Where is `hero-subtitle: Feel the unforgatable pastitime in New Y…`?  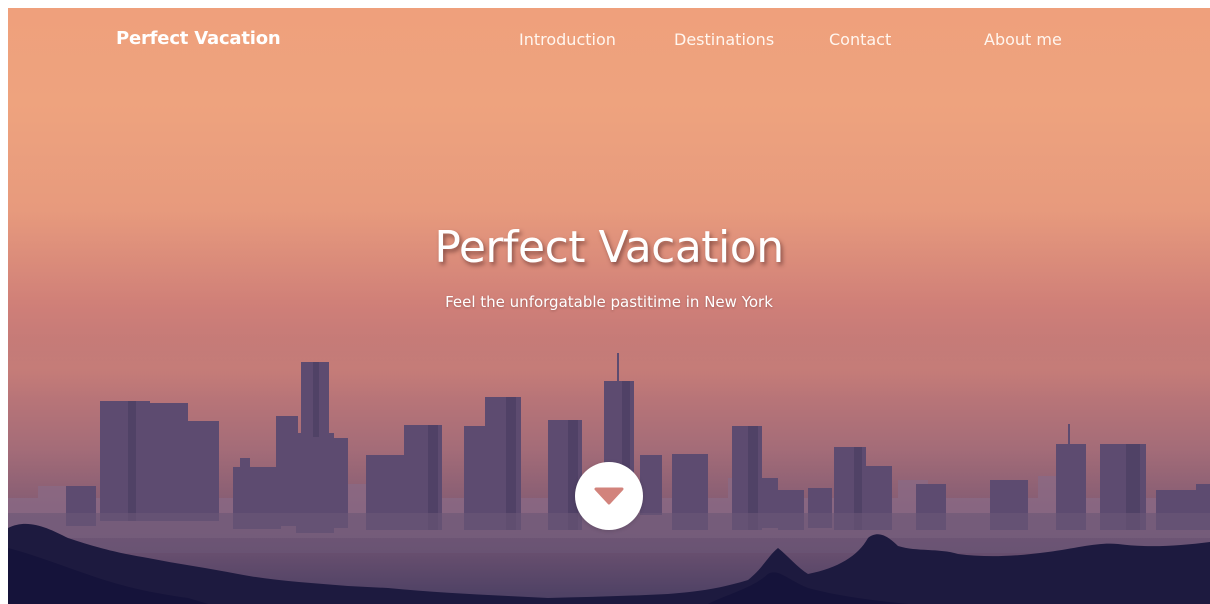
hero-subtitle: Feel the unforgatable pastitime in New Y… is located at coordinates (609, 302).